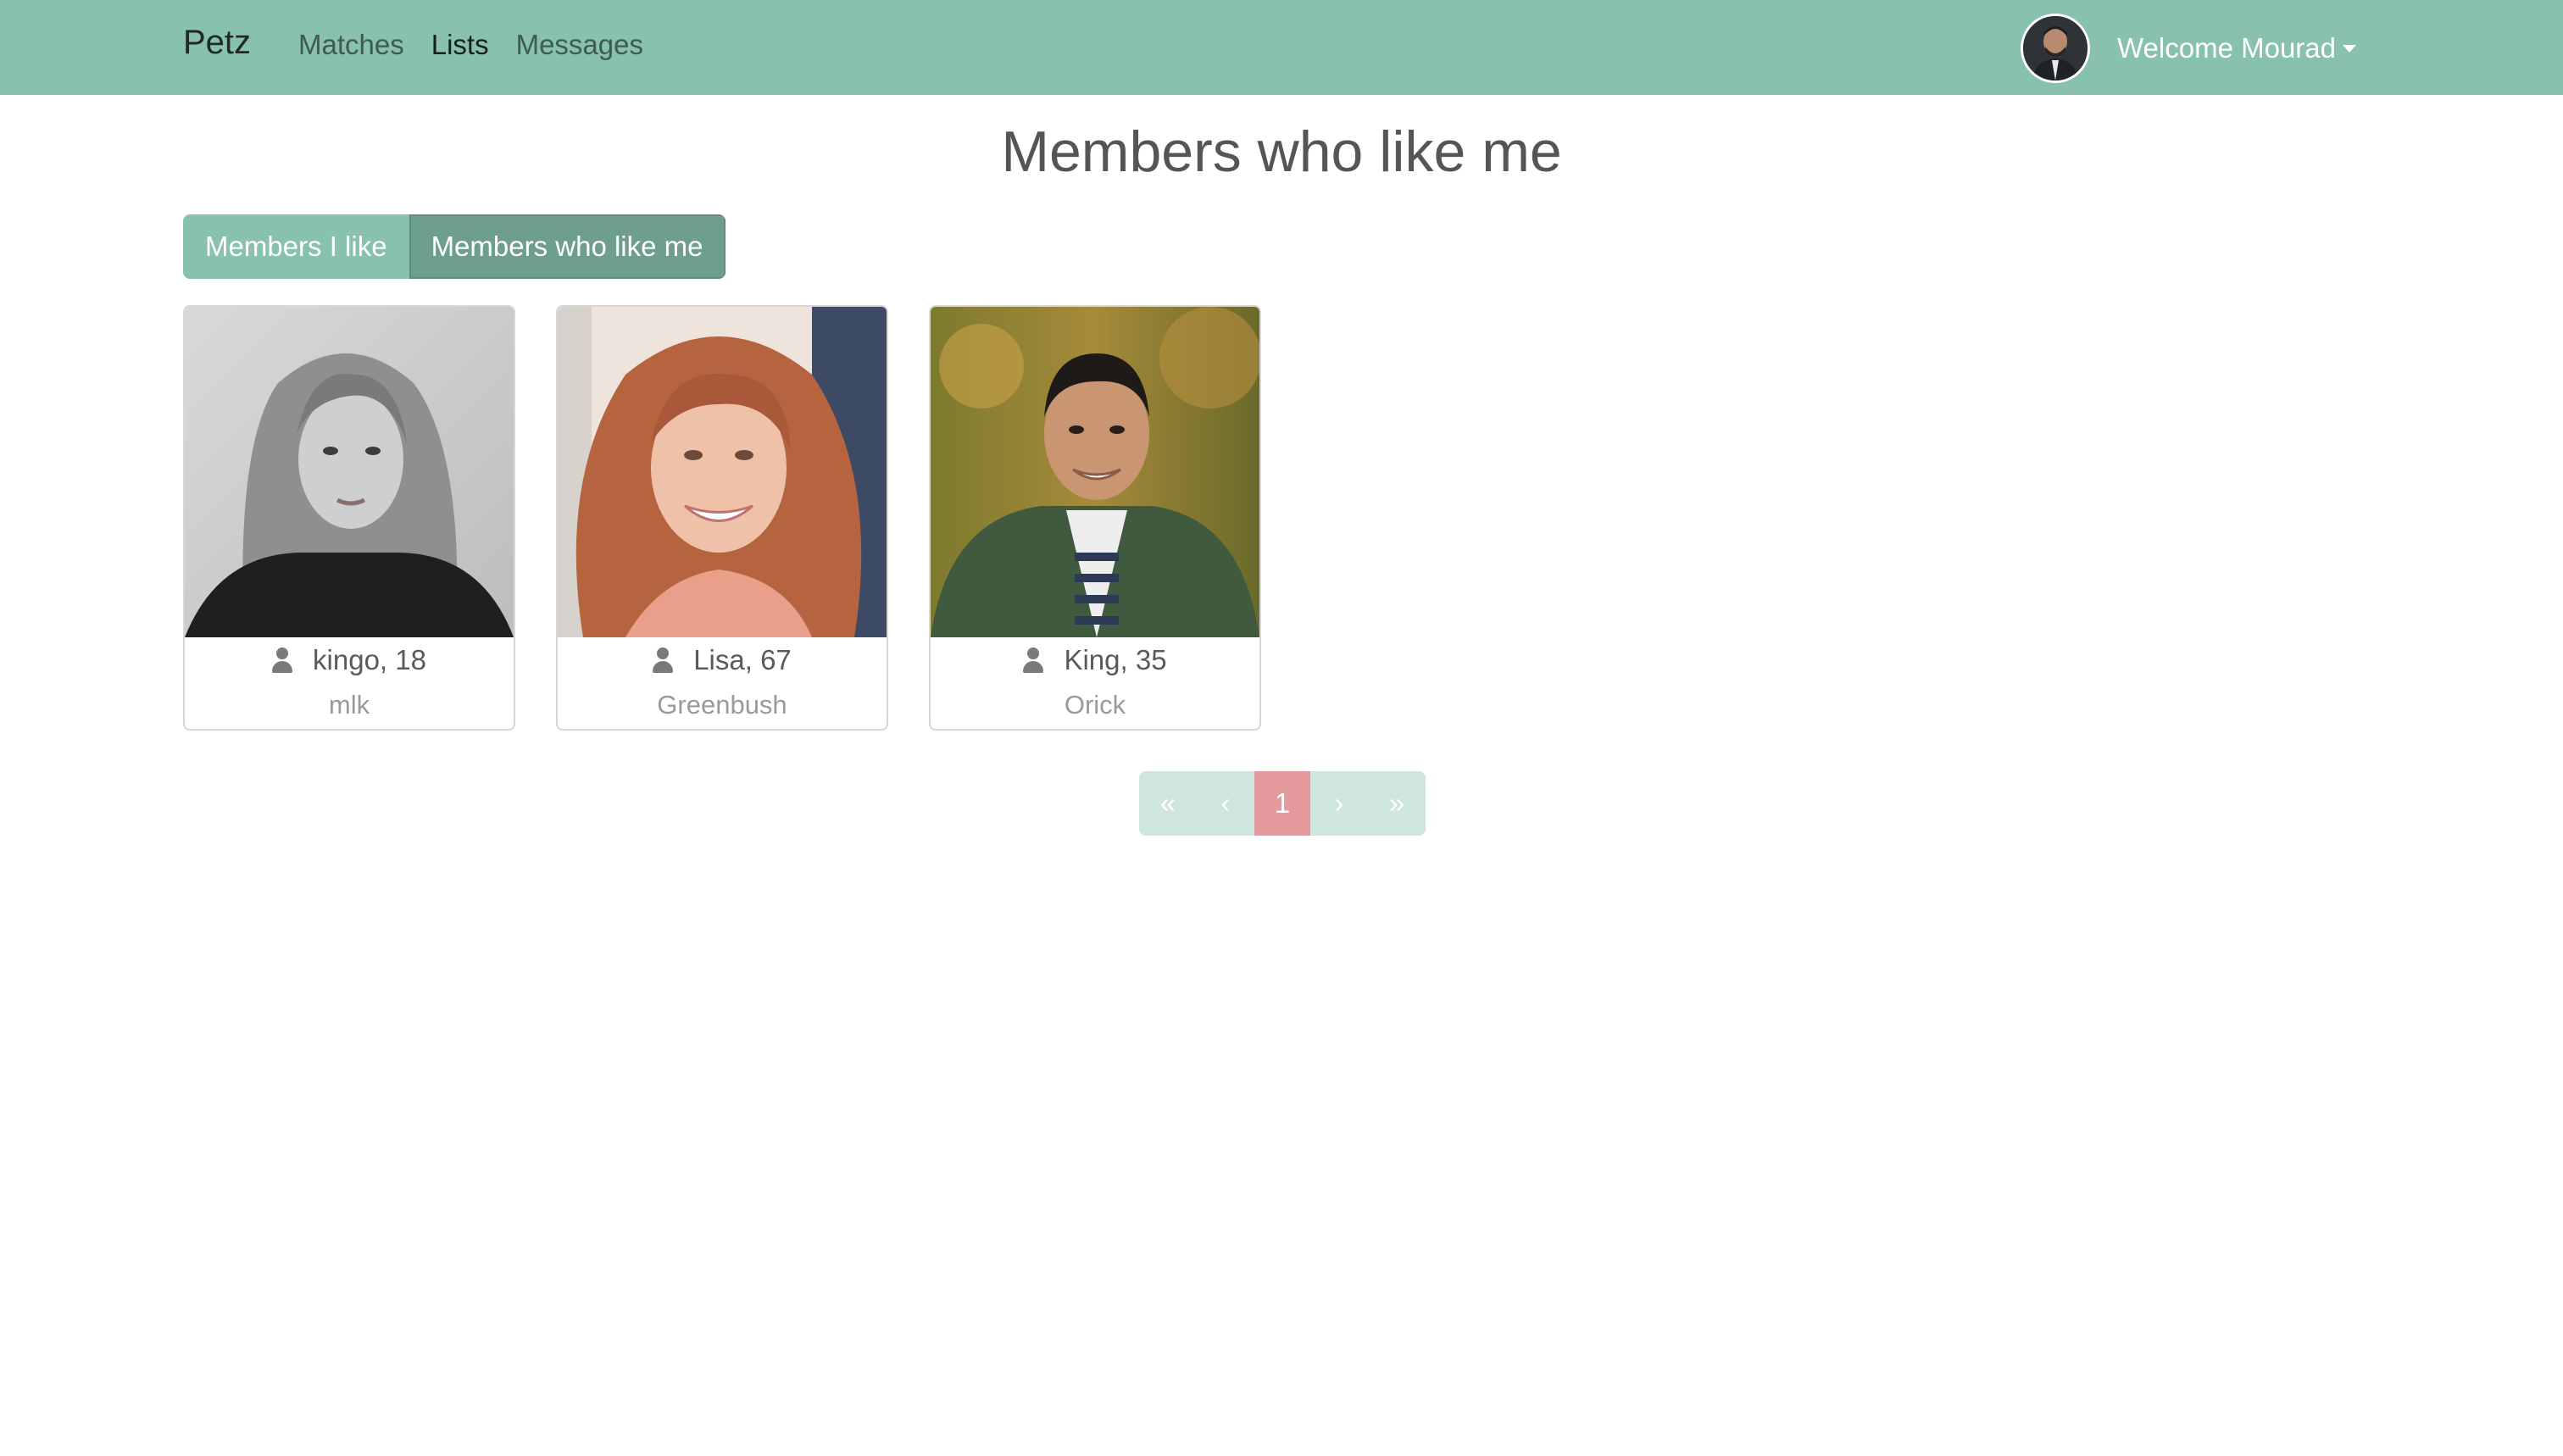 This screenshot has width=2563, height=1456. Describe the element at coordinates (2226, 48) in the screenshot. I see `welcome-label: Welcome Mourad` at that location.